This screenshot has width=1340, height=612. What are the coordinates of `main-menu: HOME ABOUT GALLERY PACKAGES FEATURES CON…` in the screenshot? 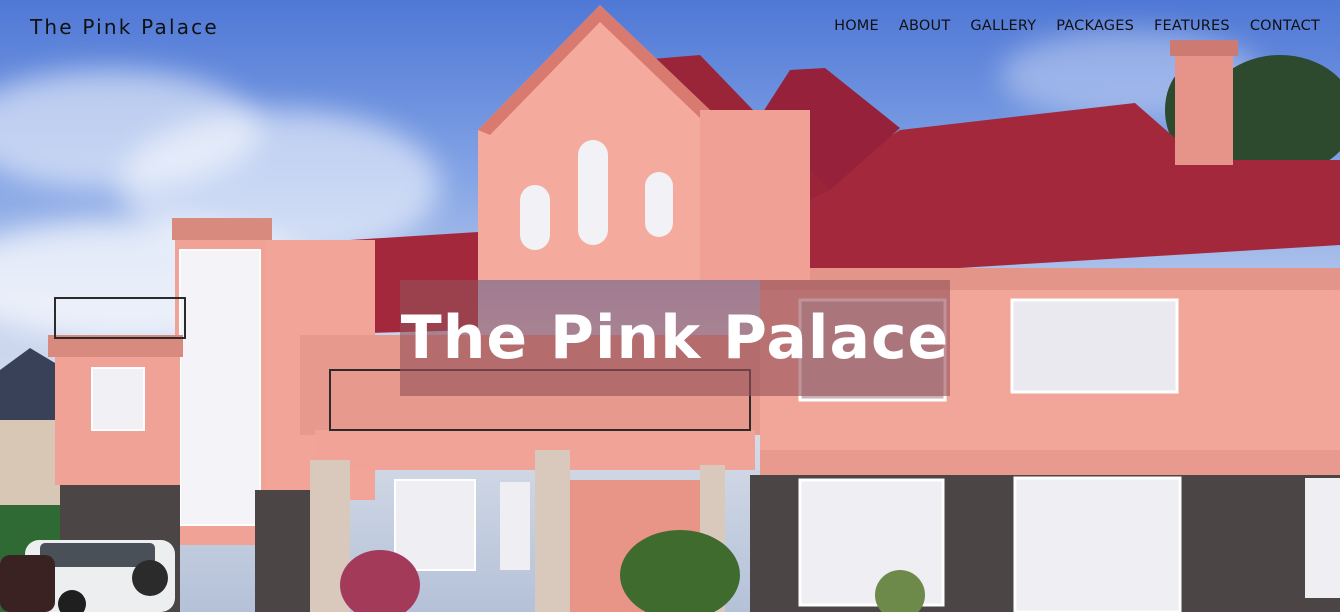 It's located at (1077, 26).